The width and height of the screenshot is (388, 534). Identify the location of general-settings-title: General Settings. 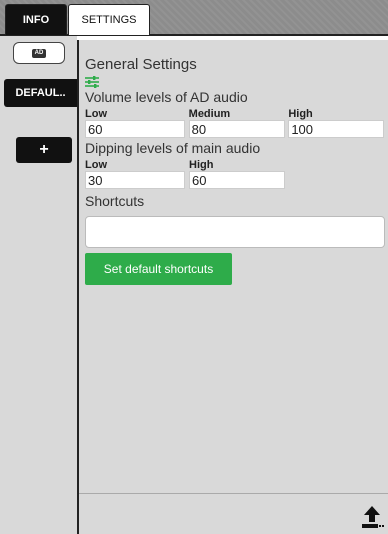
(141, 64).